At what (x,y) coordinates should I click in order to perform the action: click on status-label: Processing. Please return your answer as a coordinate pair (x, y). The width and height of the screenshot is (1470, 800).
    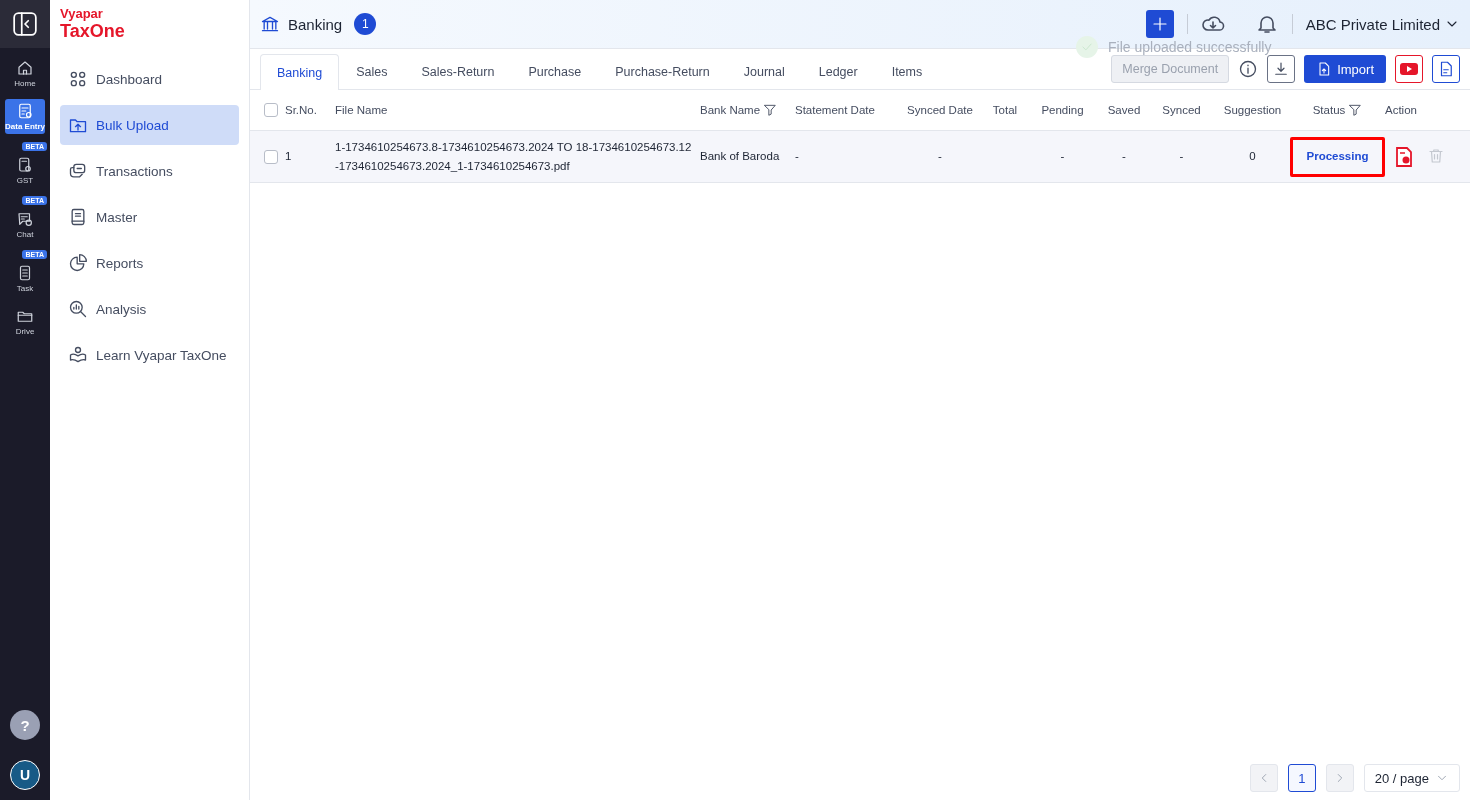
    Looking at the image, I should click on (1337, 156).